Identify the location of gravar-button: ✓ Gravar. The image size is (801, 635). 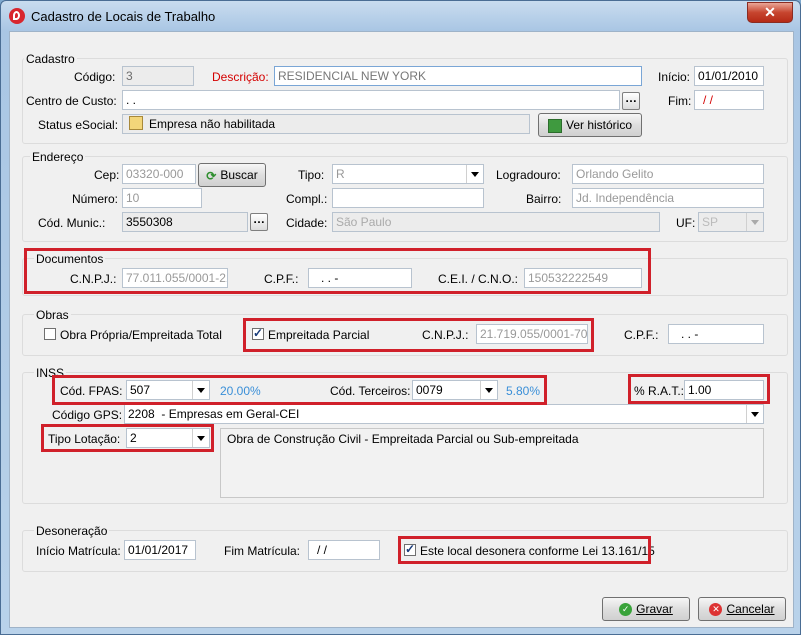
(646, 609).